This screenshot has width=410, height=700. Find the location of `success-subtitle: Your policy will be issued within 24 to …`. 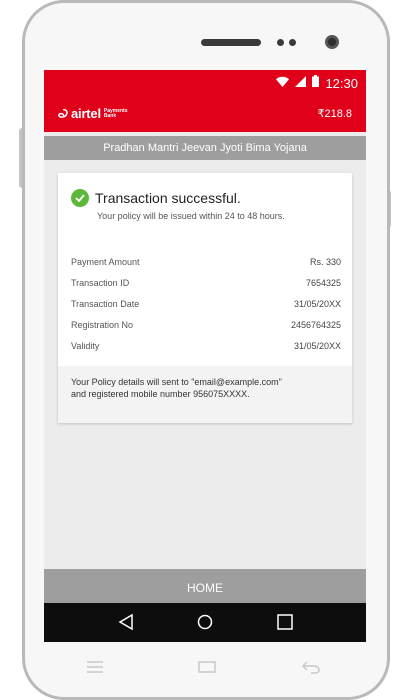

success-subtitle: Your policy will be issued within 24 to … is located at coordinates (191, 216).